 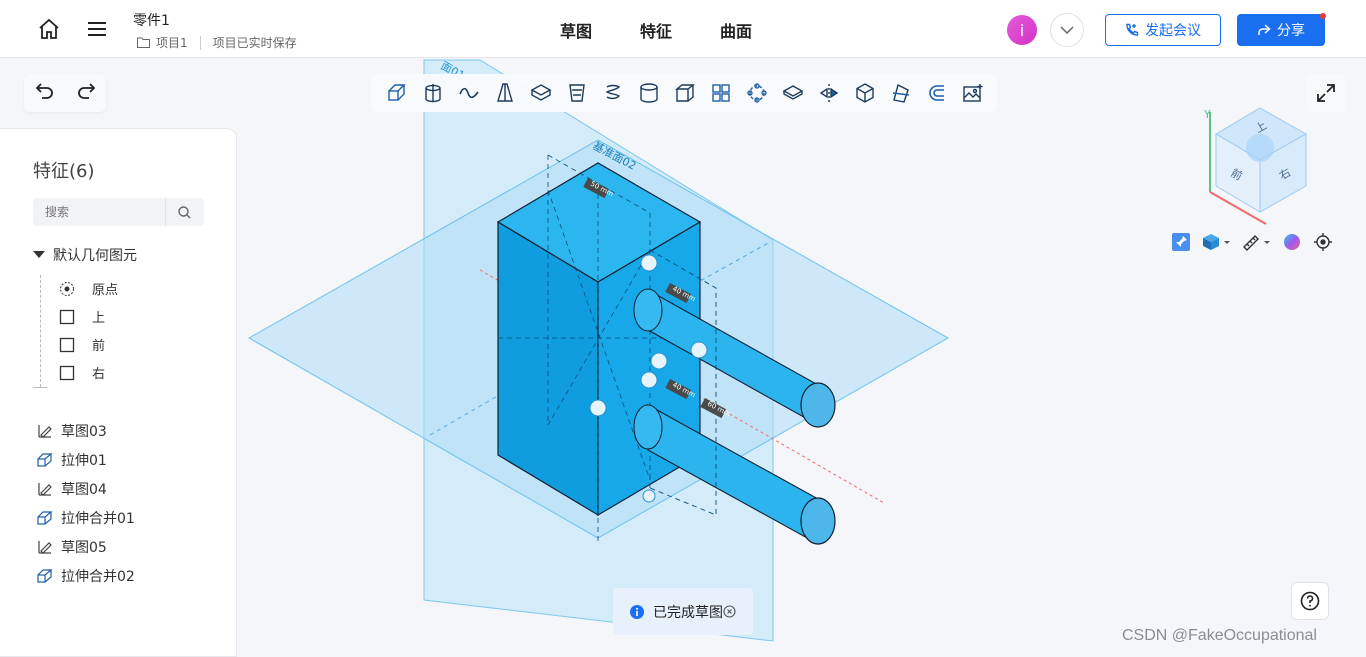 I want to click on group-label: 默认几何图元, so click(x=95, y=256).